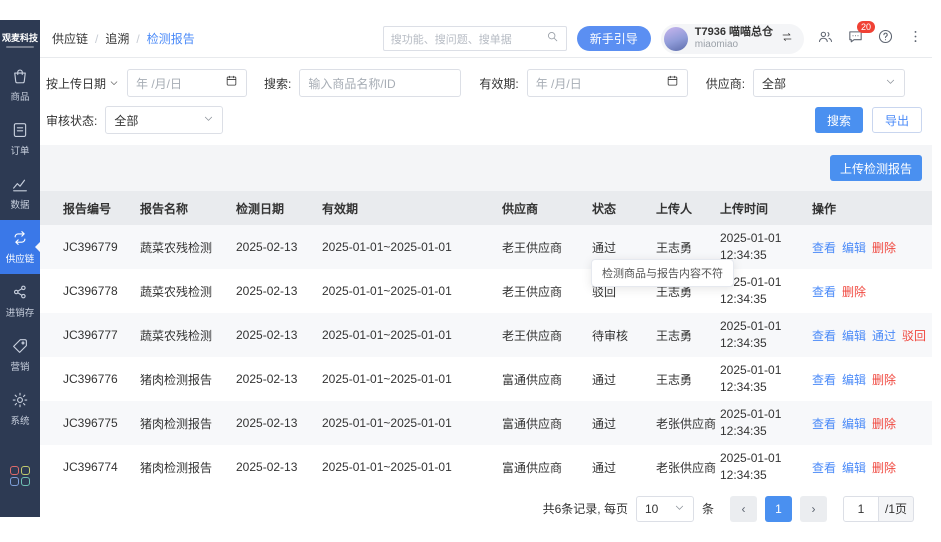  Describe the element at coordinates (838, 120) in the screenshot. I see `search-button: 搜索` at that location.